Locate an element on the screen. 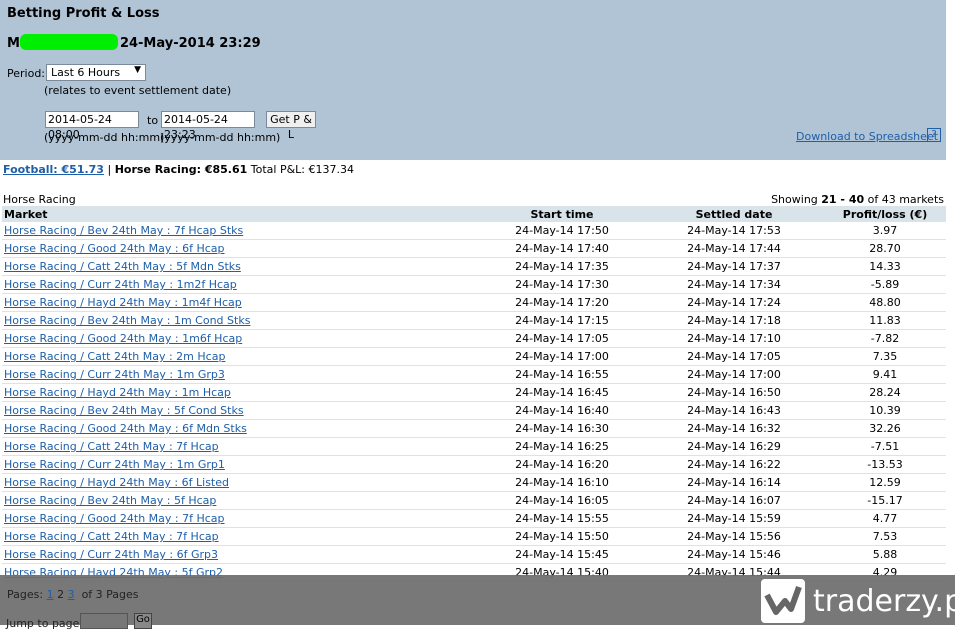 The height and width of the screenshot is (630, 955). col-start-time: Start time is located at coordinates (562, 214).